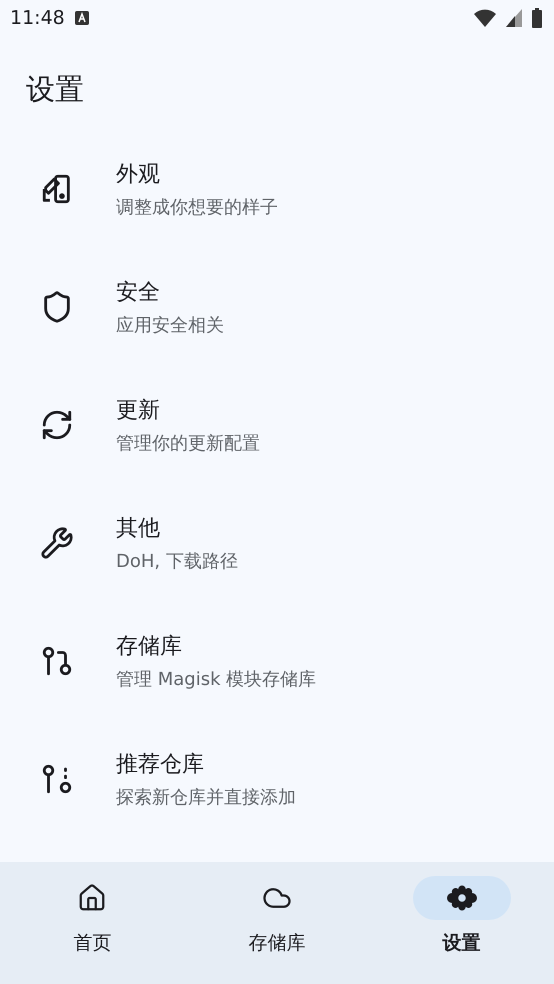 The image size is (554, 984). I want to click on settings-item: 存储库 管理 Magisk 模块存储库, so click(277, 661).